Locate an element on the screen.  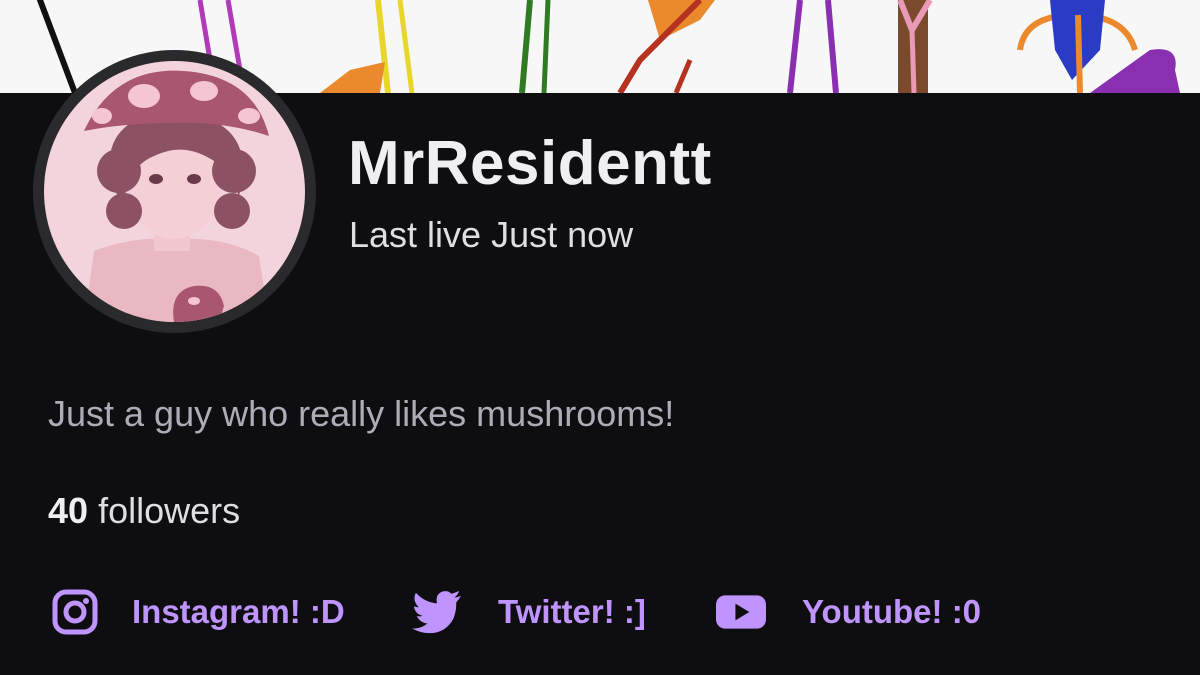
instagram-link-label: Instagram! :D is located at coordinates (238, 611).